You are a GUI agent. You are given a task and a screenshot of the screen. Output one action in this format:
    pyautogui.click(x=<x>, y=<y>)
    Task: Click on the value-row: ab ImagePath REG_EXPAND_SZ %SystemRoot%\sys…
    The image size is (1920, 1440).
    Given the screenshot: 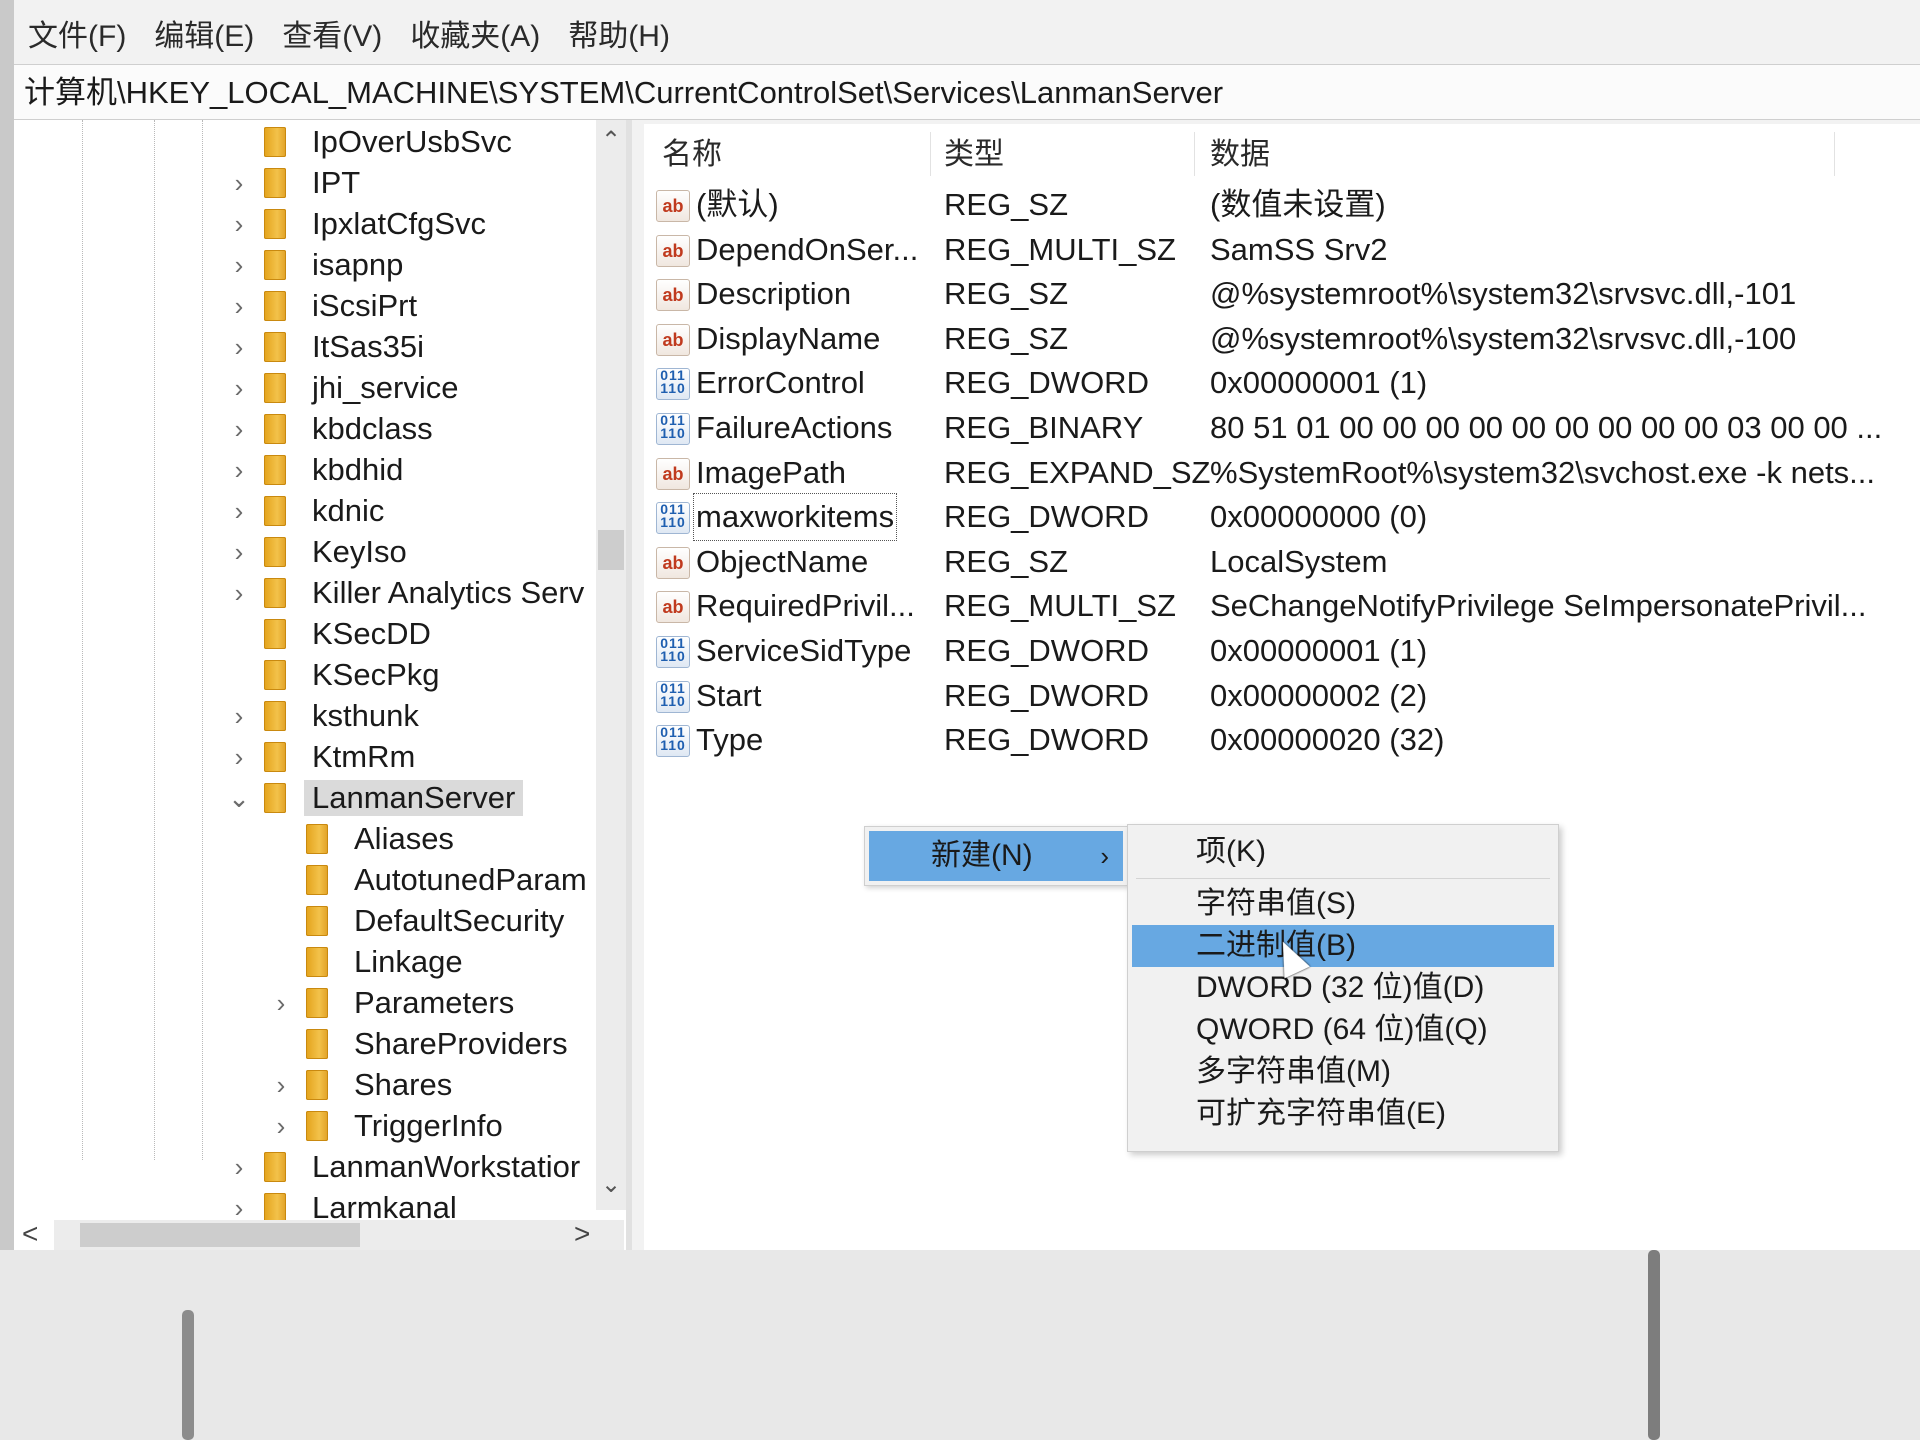 What is the action you would take?
    pyautogui.click(x=1282, y=473)
    